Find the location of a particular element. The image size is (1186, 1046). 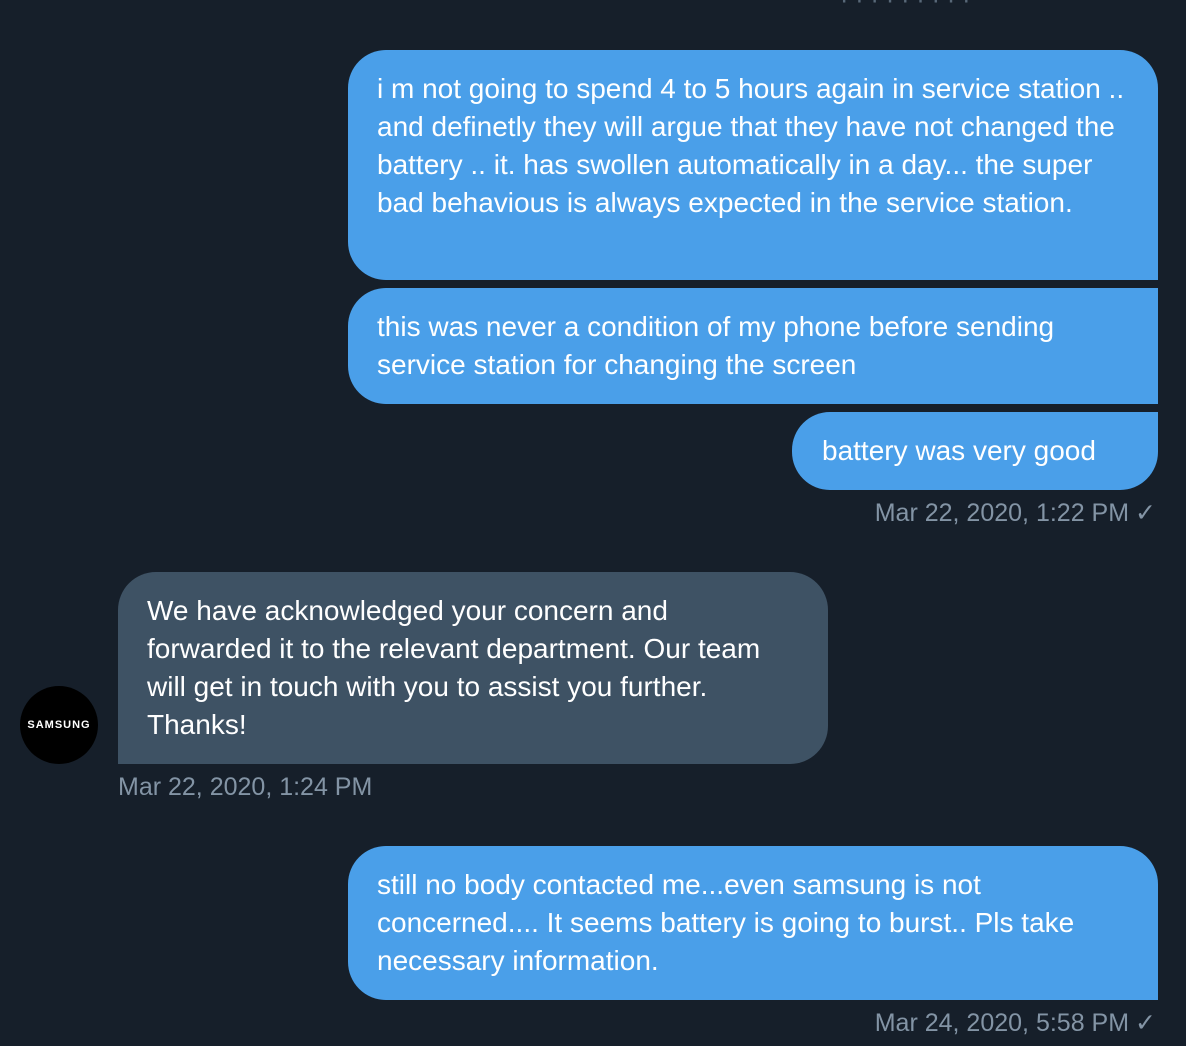

avatar-logo-text: SAMSUNG is located at coordinates (59, 725).